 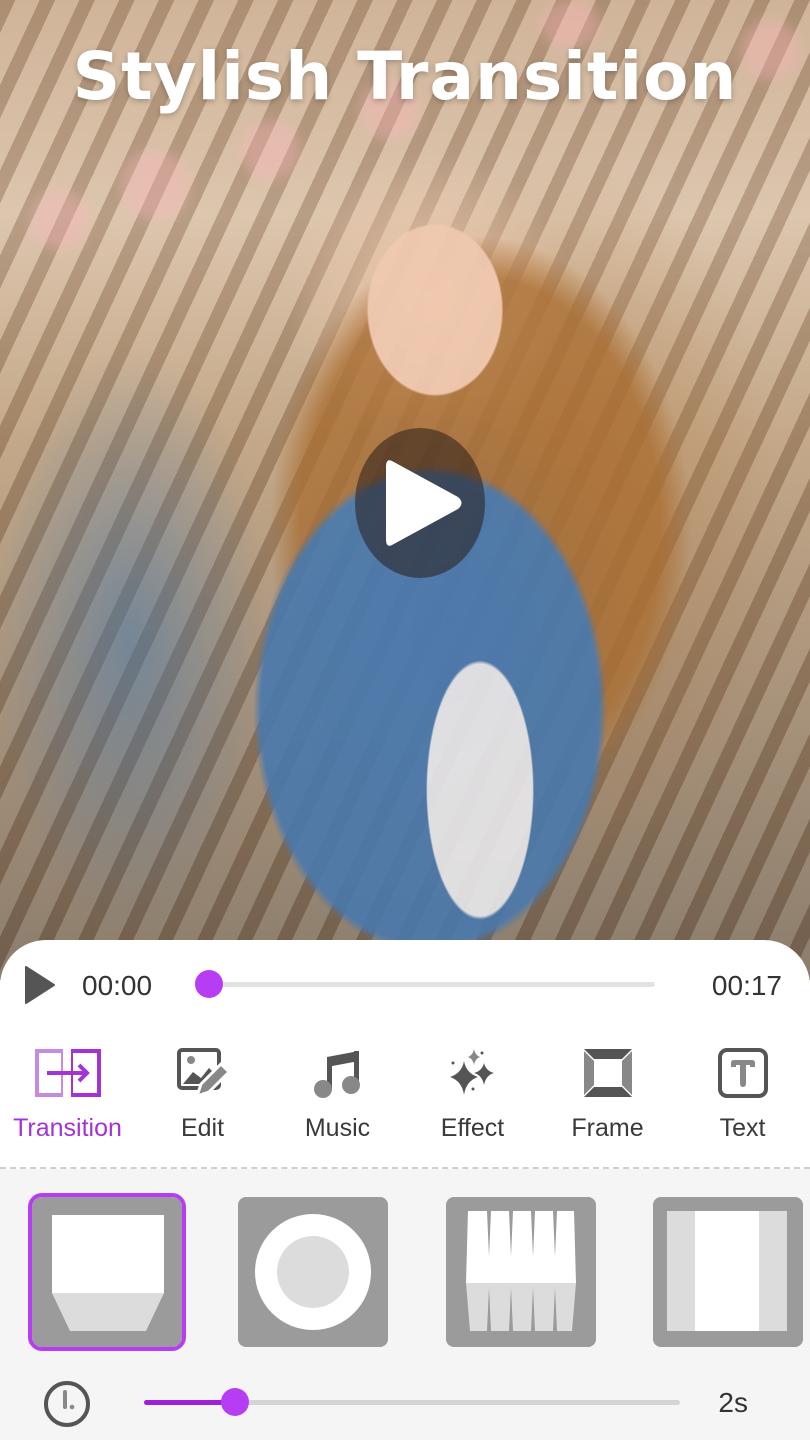 I want to click on circle-thumbnail, so click(x=313, y=1272).